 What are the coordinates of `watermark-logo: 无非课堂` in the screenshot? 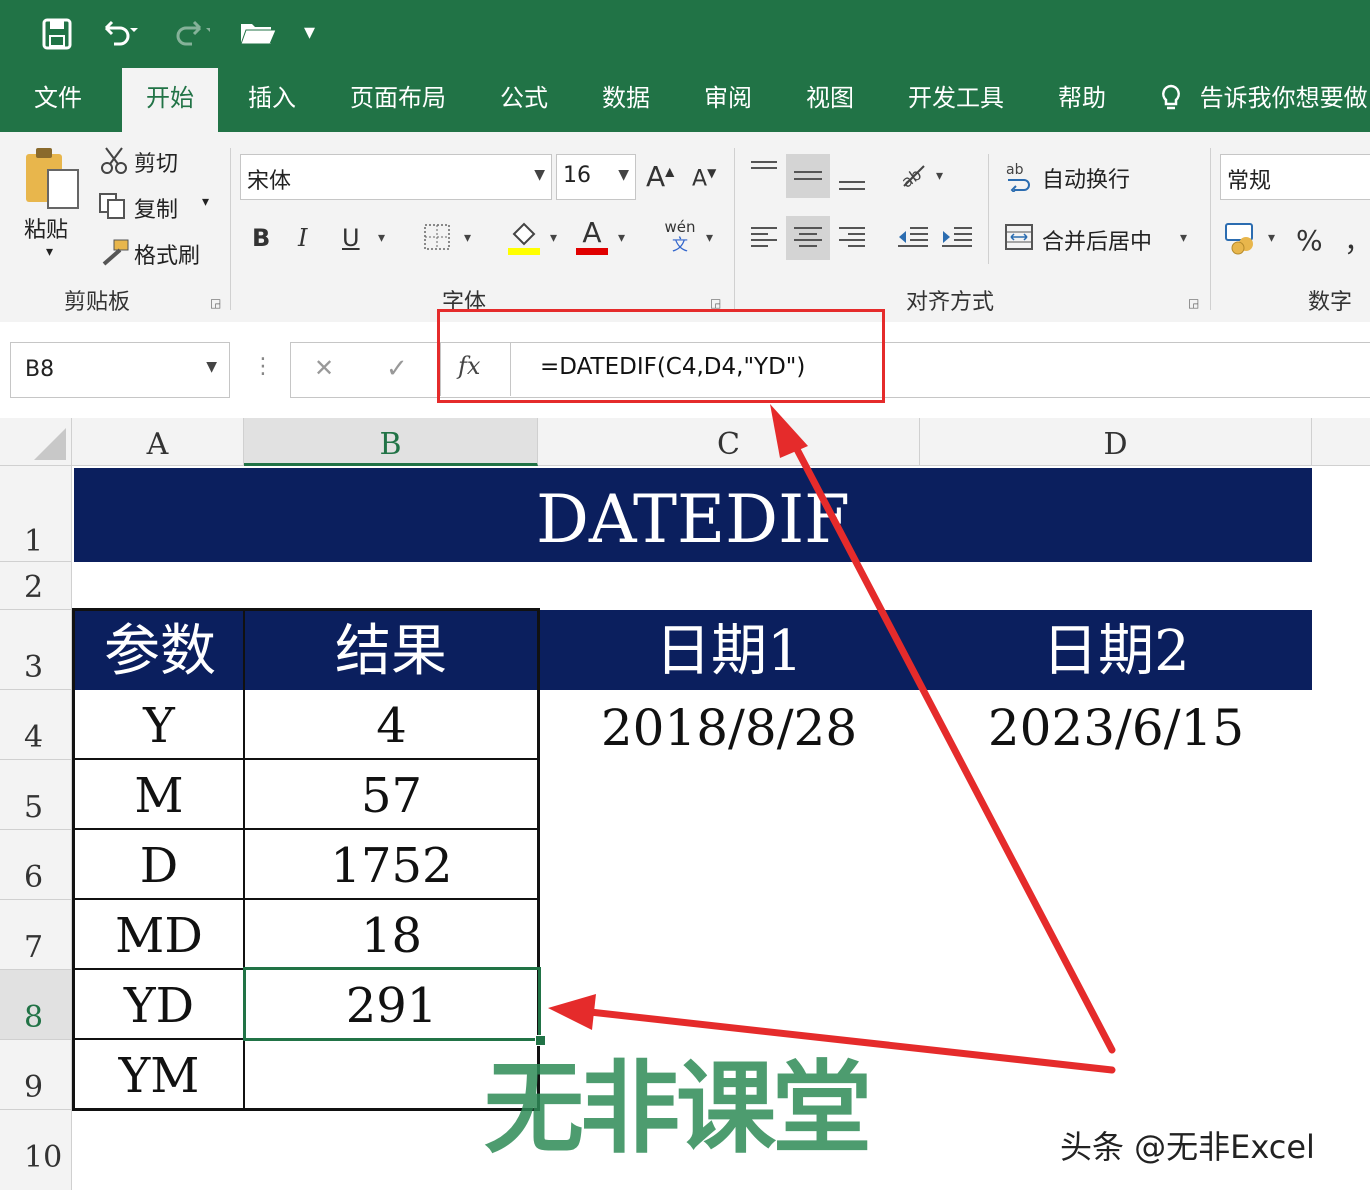 It's located at (678, 1108).